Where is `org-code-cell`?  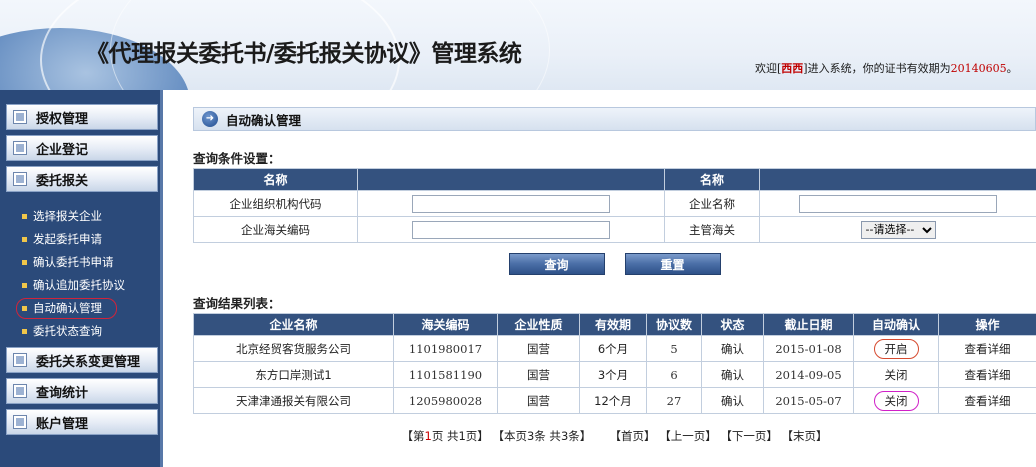
org-code-cell is located at coordinates (511, 203).